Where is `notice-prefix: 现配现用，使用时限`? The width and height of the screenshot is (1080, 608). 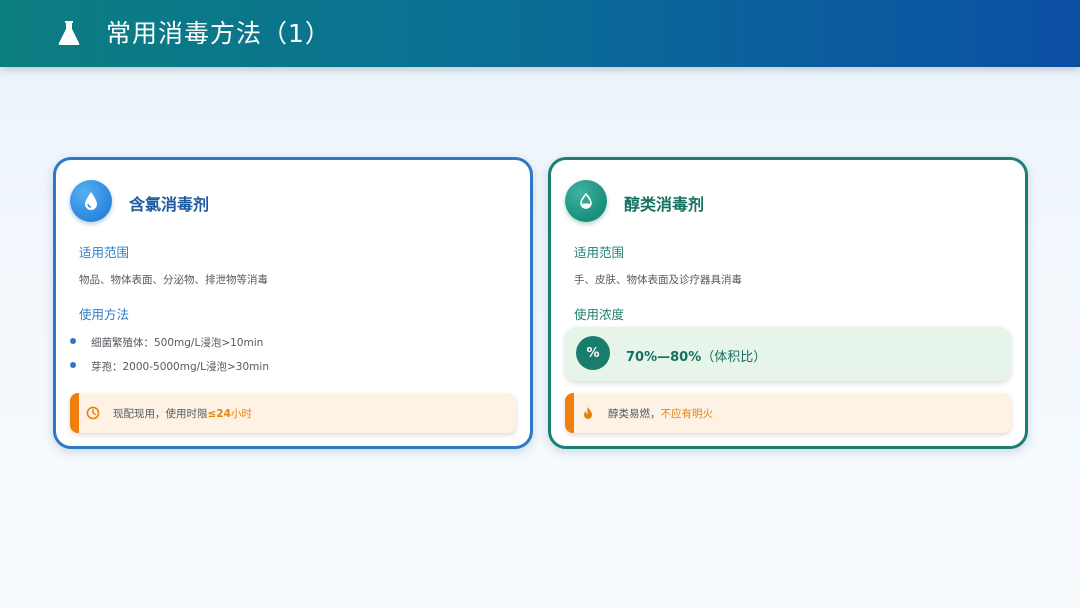
notice-prefix: 现配现用，使用时限 is located at coordinates (160, 414).